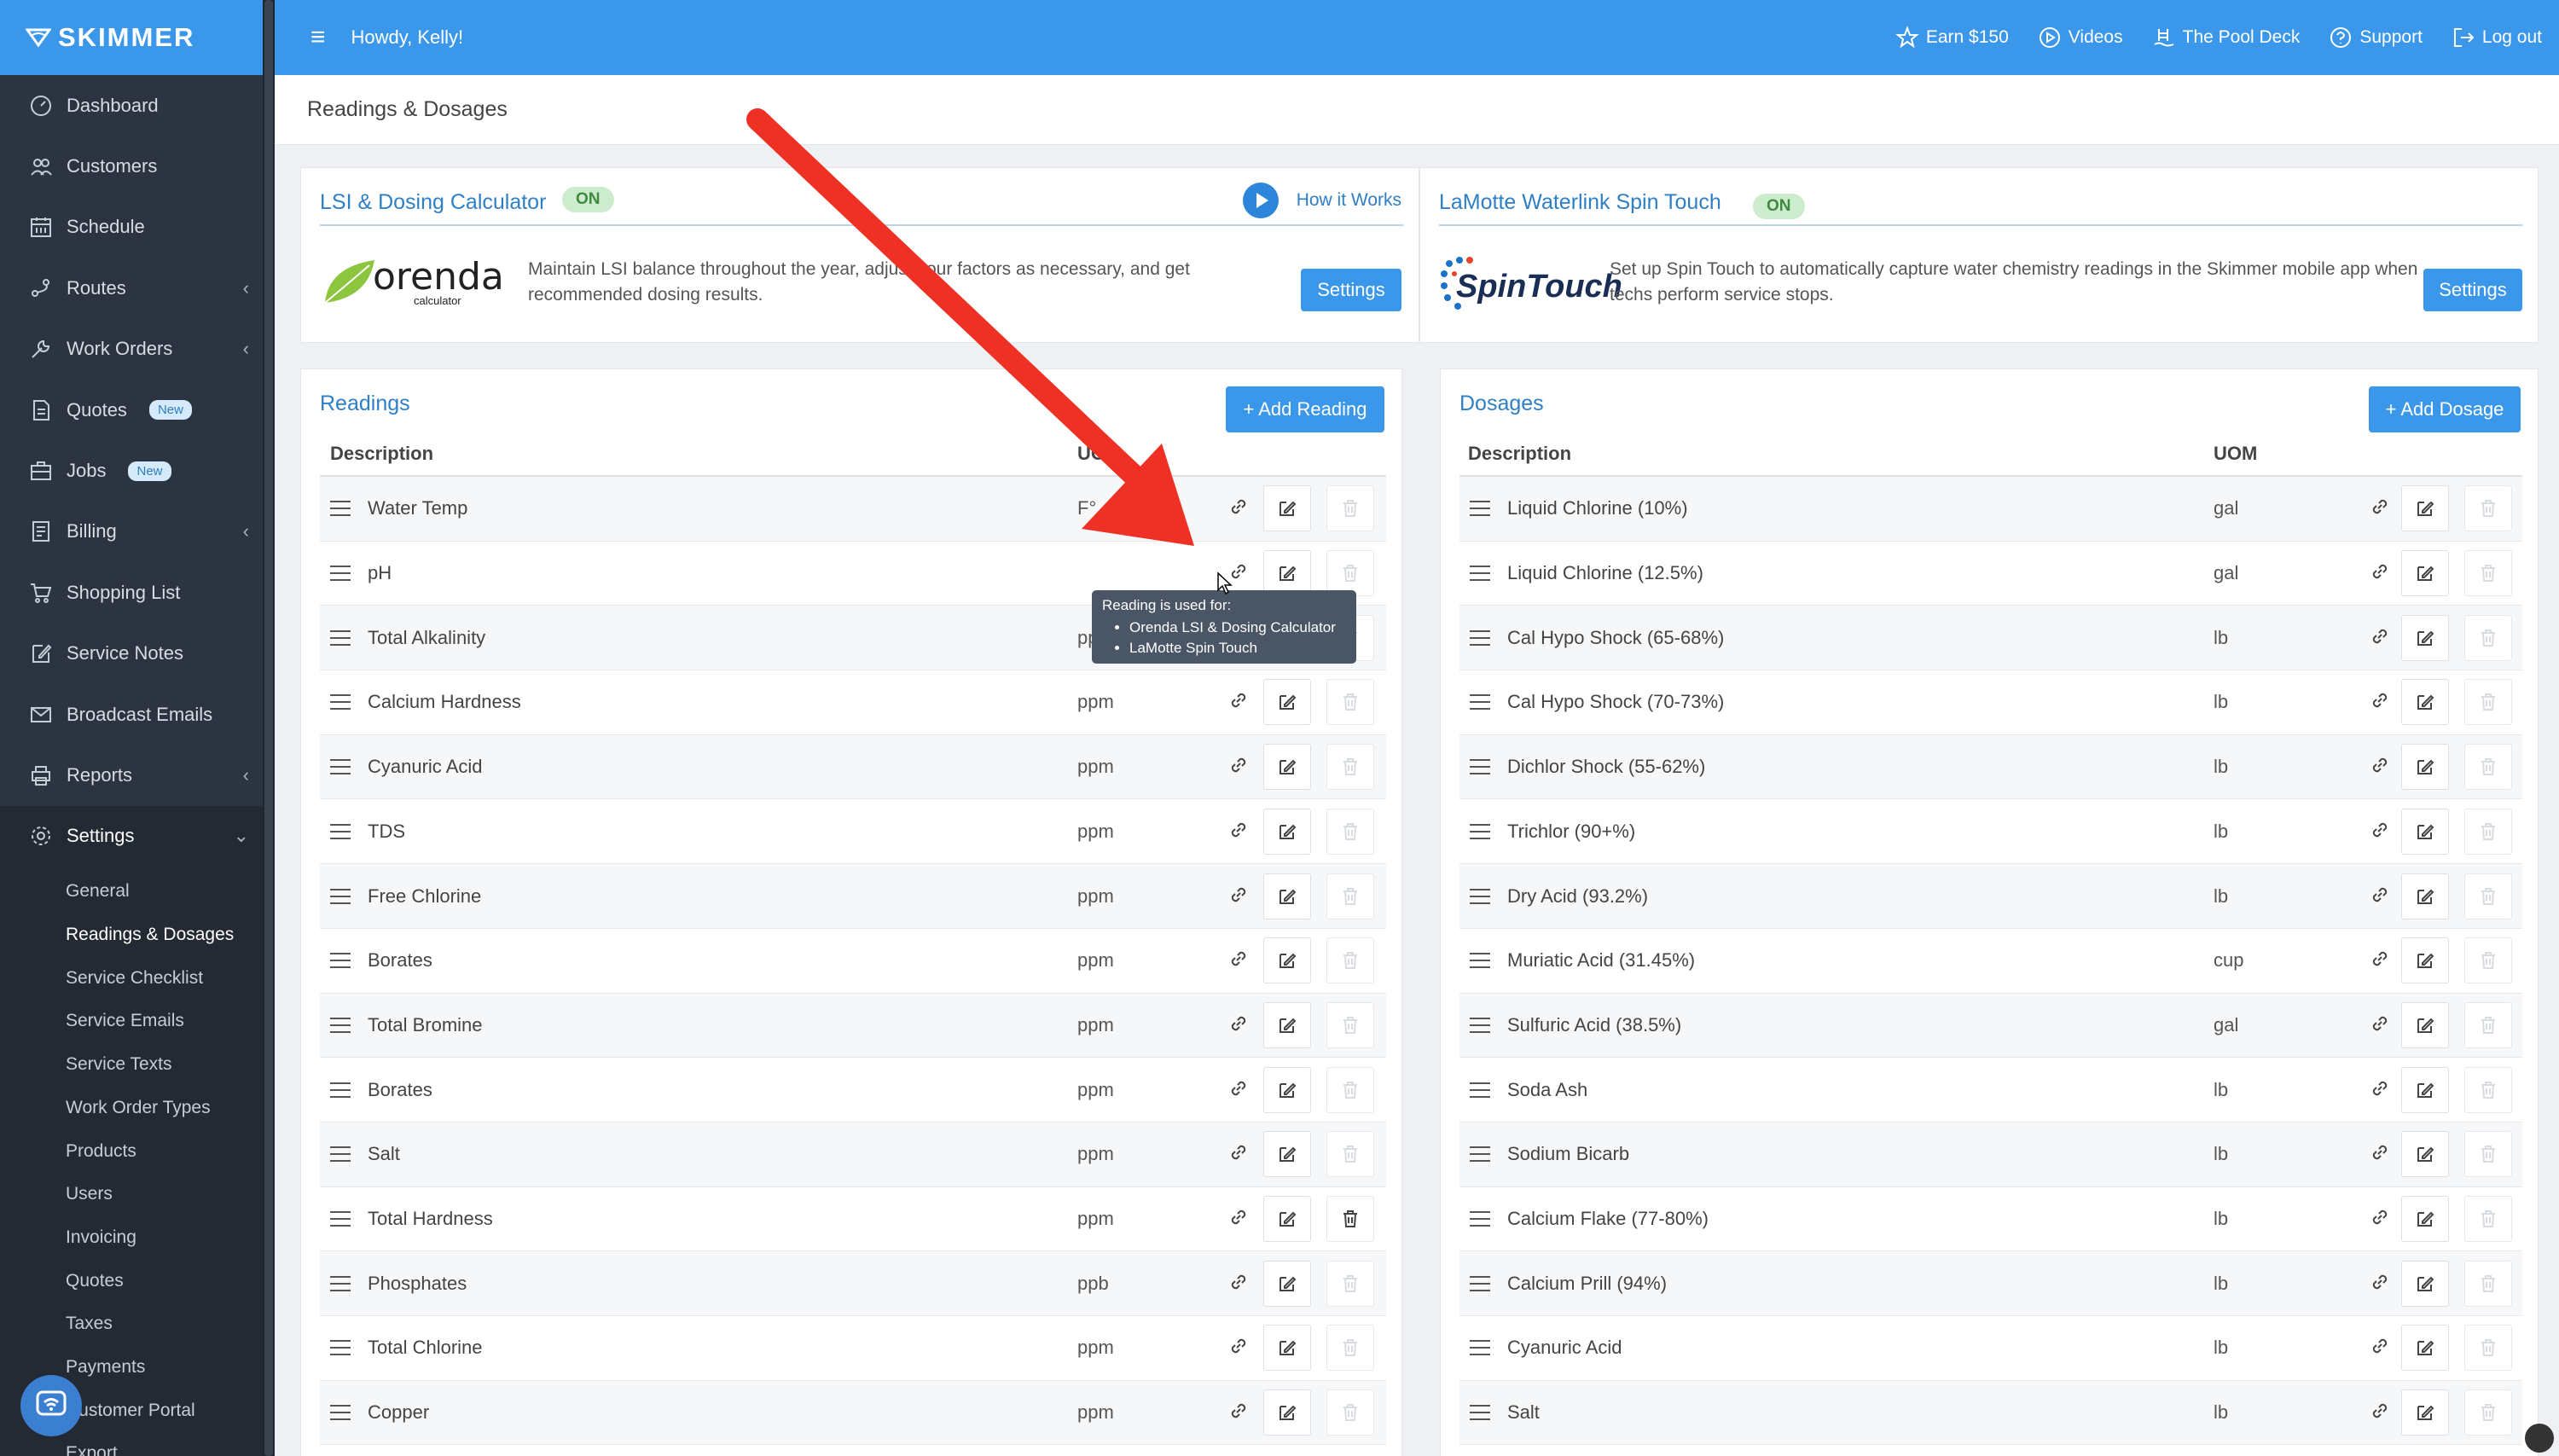  I want to click on sidebar-item-work-orders: Work Orders ‹, so click(137, 349).